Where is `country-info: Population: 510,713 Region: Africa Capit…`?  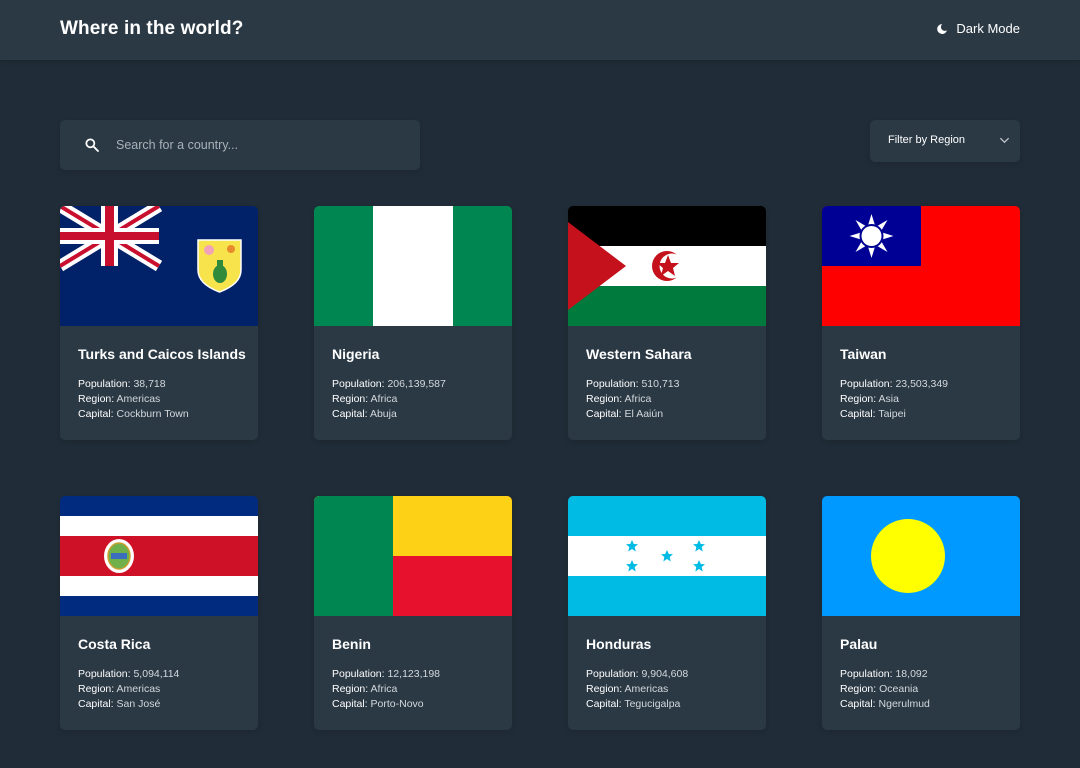 country-info: Population: 510,713 Region: Africa Capit… is located at coordinates (632, 399).